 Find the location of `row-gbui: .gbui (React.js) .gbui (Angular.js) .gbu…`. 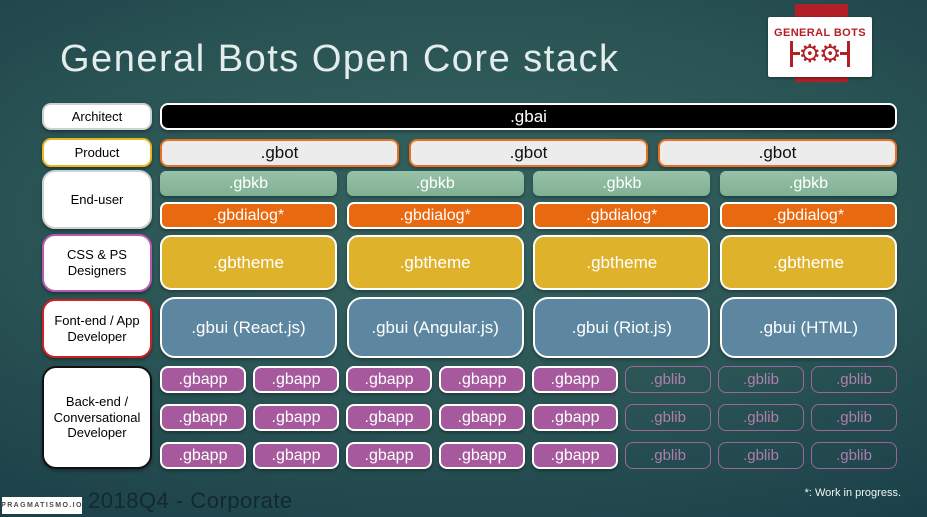

row-gbui: .gbui (React.js) .gbui (Angular.js) .gbu… is located at coordinates (528, 327).